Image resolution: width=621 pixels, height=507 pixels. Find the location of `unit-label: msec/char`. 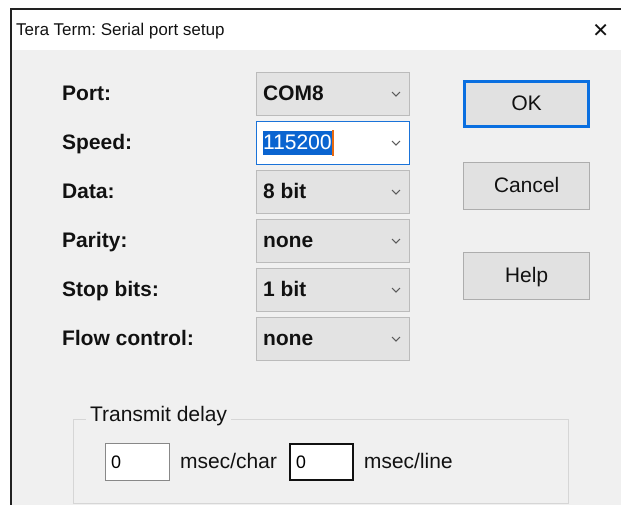

unit-label: msec/char is located at coordinates (228, 462).